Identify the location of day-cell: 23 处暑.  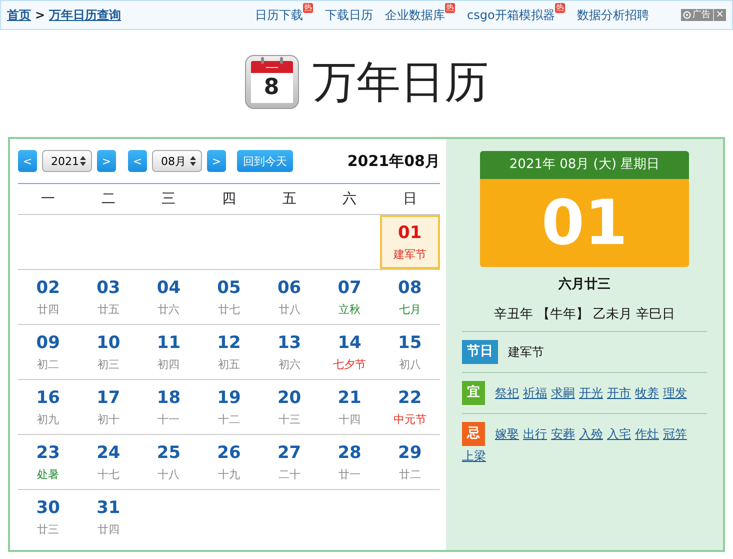
(48, 462).